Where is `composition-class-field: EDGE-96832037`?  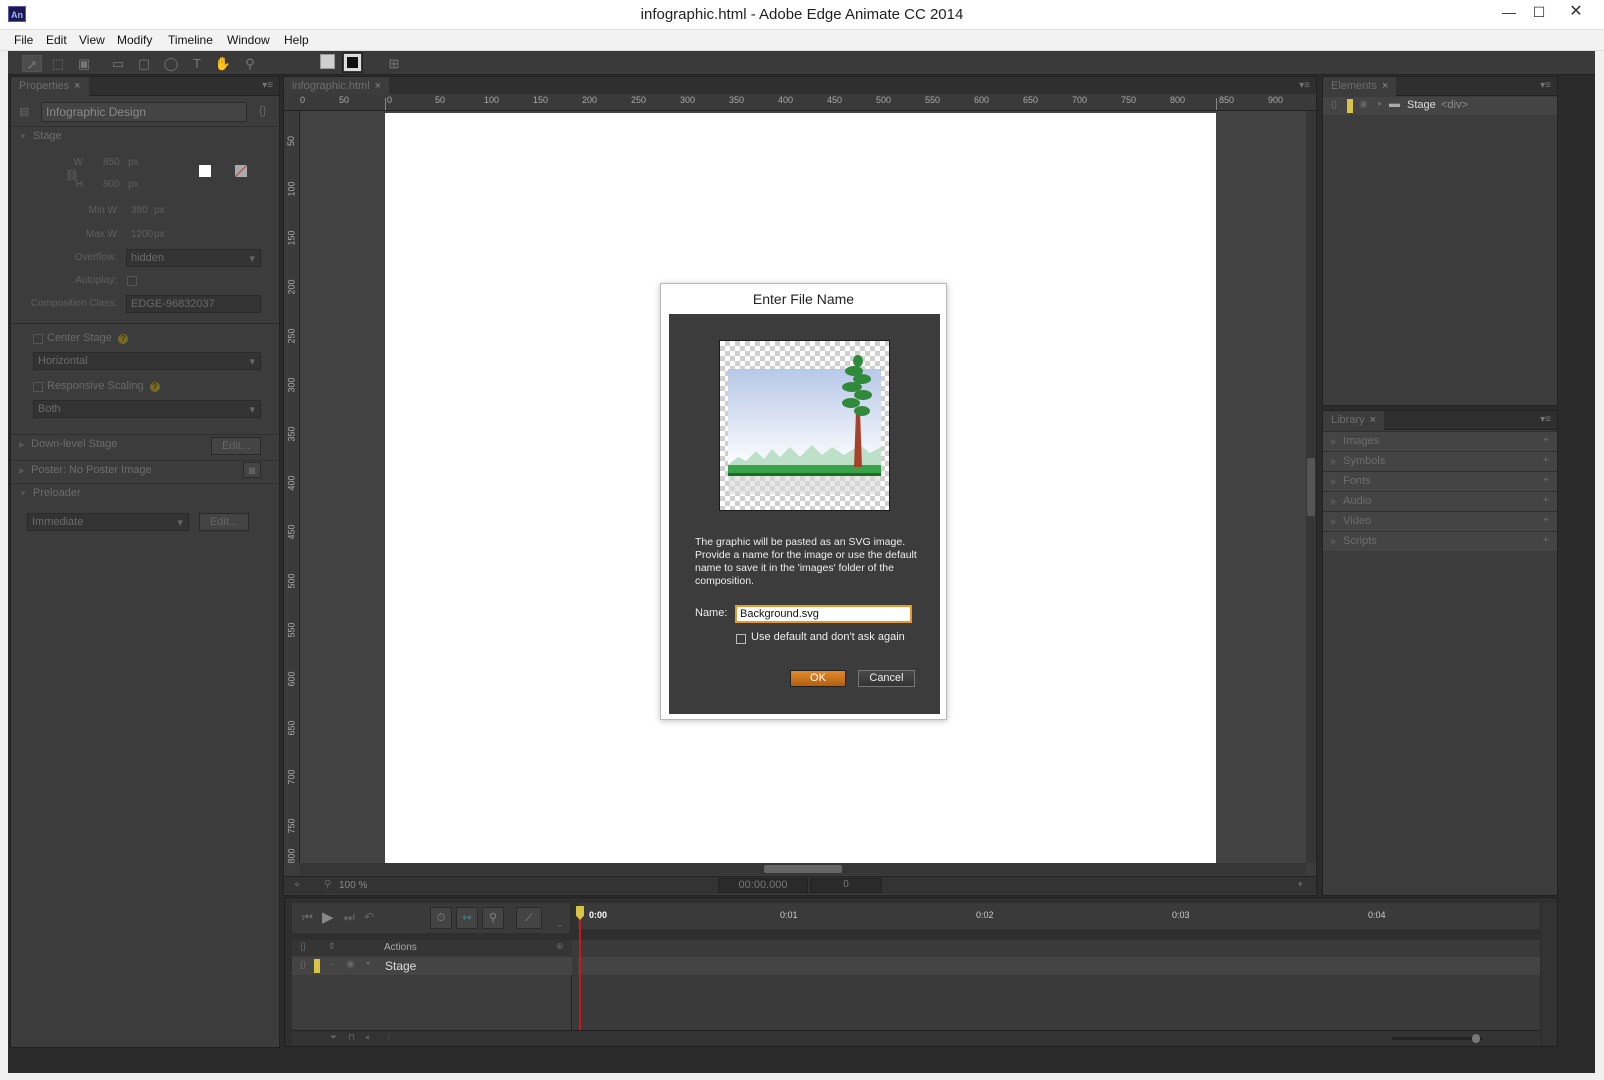 composition-class-field: EDGE-96832037 is located at coordinates (193, 304).